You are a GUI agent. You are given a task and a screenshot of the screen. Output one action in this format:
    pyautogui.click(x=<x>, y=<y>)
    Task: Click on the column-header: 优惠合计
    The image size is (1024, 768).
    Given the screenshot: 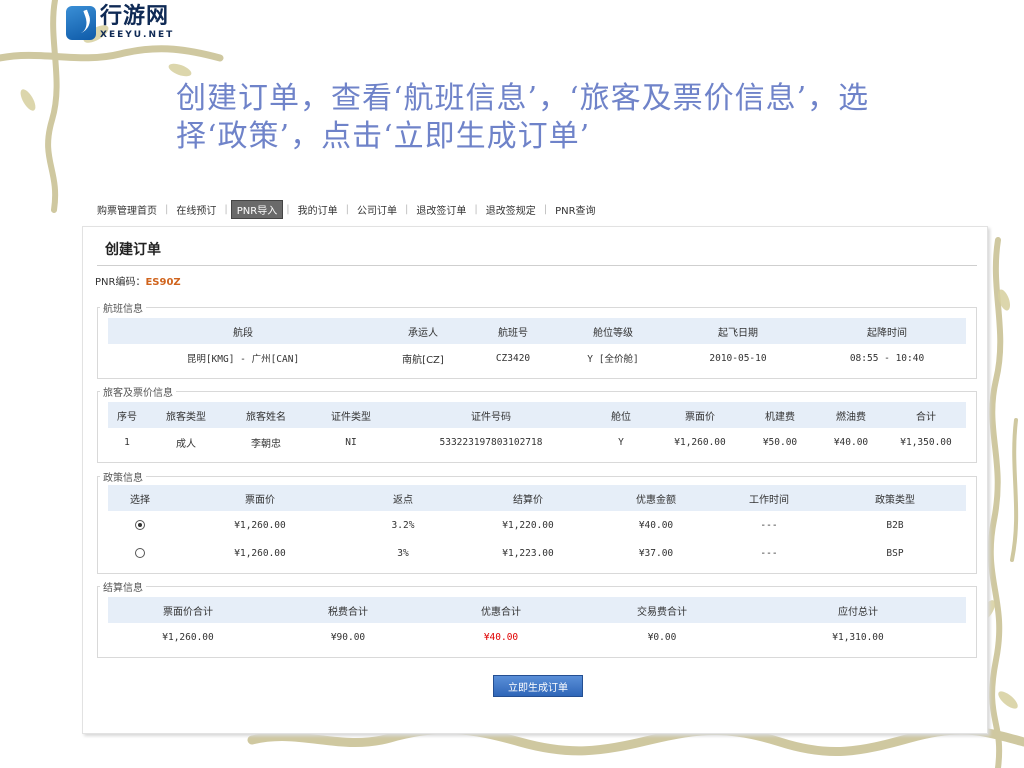 What is the action you would take?
    pyautogui.click(x=501, y=610)
    